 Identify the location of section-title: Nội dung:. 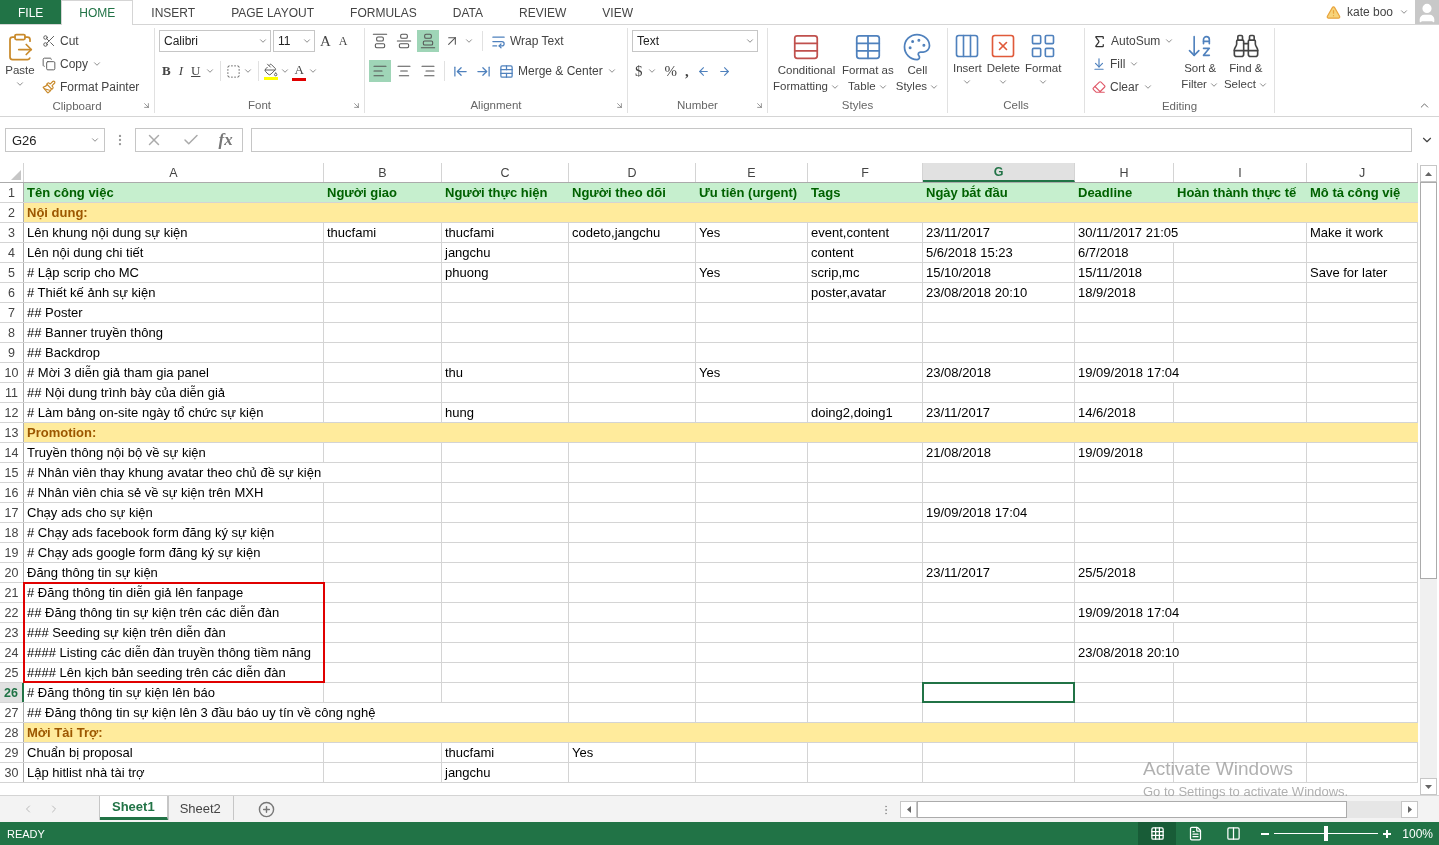
(57, 213).